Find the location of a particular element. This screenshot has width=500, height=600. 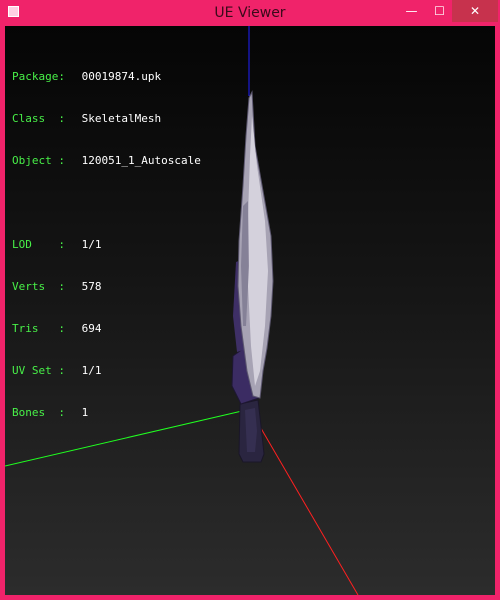

x-axis-line is located at coordinates (306, 506).